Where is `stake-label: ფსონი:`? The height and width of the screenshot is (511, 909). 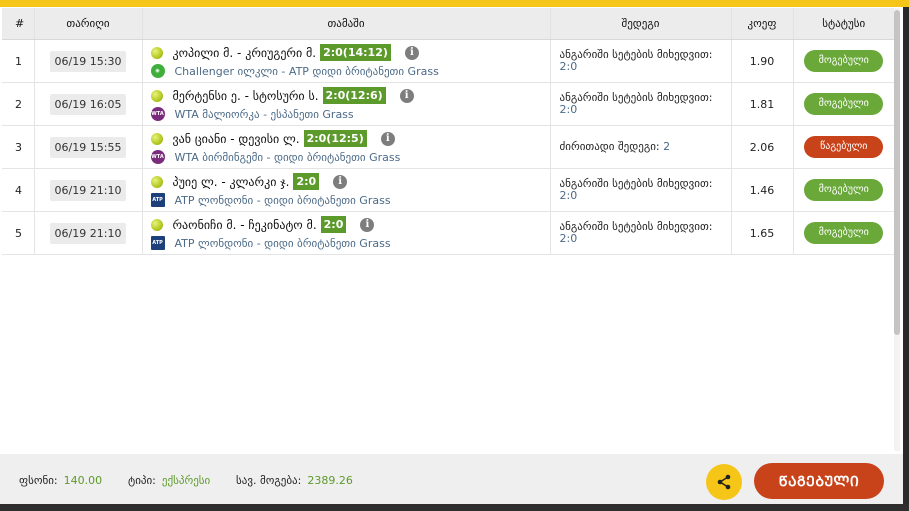
stake-label: ფსონი: is located at coordinates (38, 480).